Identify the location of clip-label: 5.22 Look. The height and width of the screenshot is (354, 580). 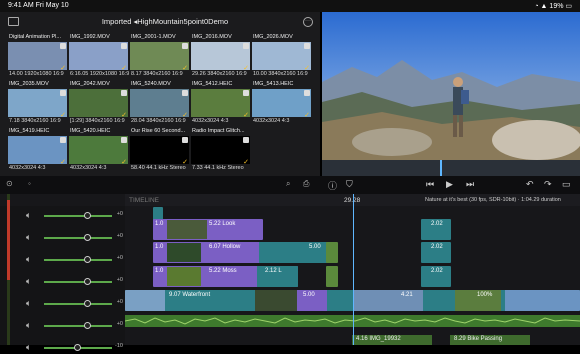
(222, 224).